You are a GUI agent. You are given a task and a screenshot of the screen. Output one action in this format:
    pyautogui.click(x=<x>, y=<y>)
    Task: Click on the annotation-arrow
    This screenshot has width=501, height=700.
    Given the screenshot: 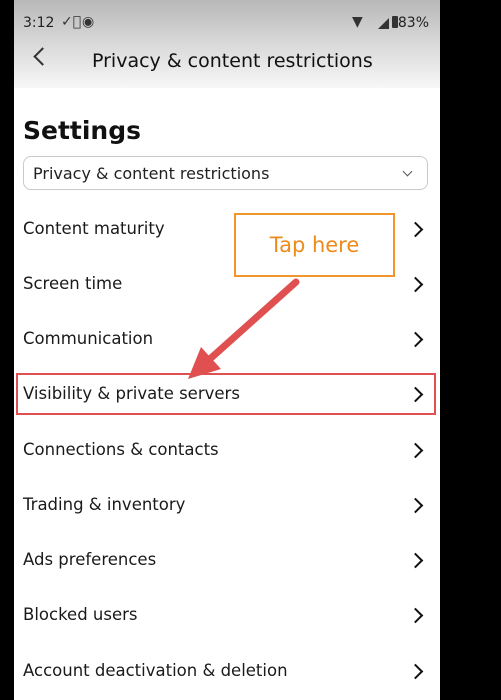 What is the action you would take?
    pyautogui.click(x=244, y=328)
    